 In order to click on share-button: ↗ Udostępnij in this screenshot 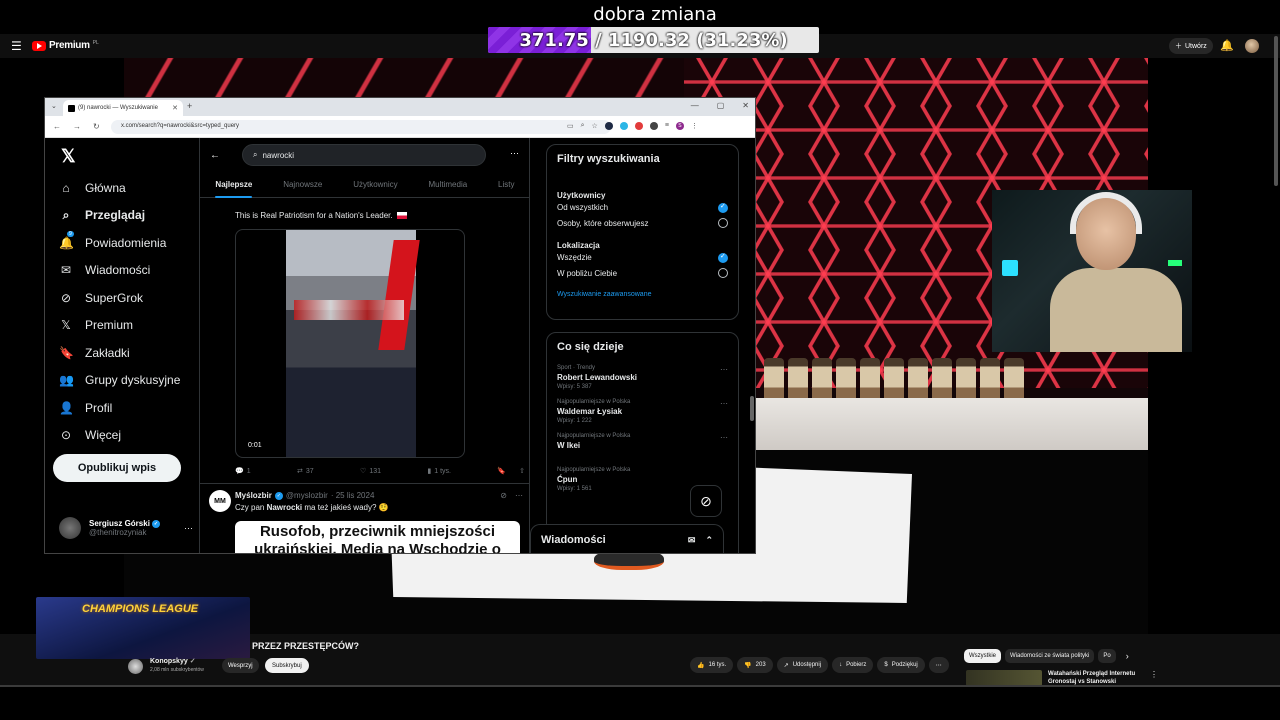, I will do `click(802, 665)`.